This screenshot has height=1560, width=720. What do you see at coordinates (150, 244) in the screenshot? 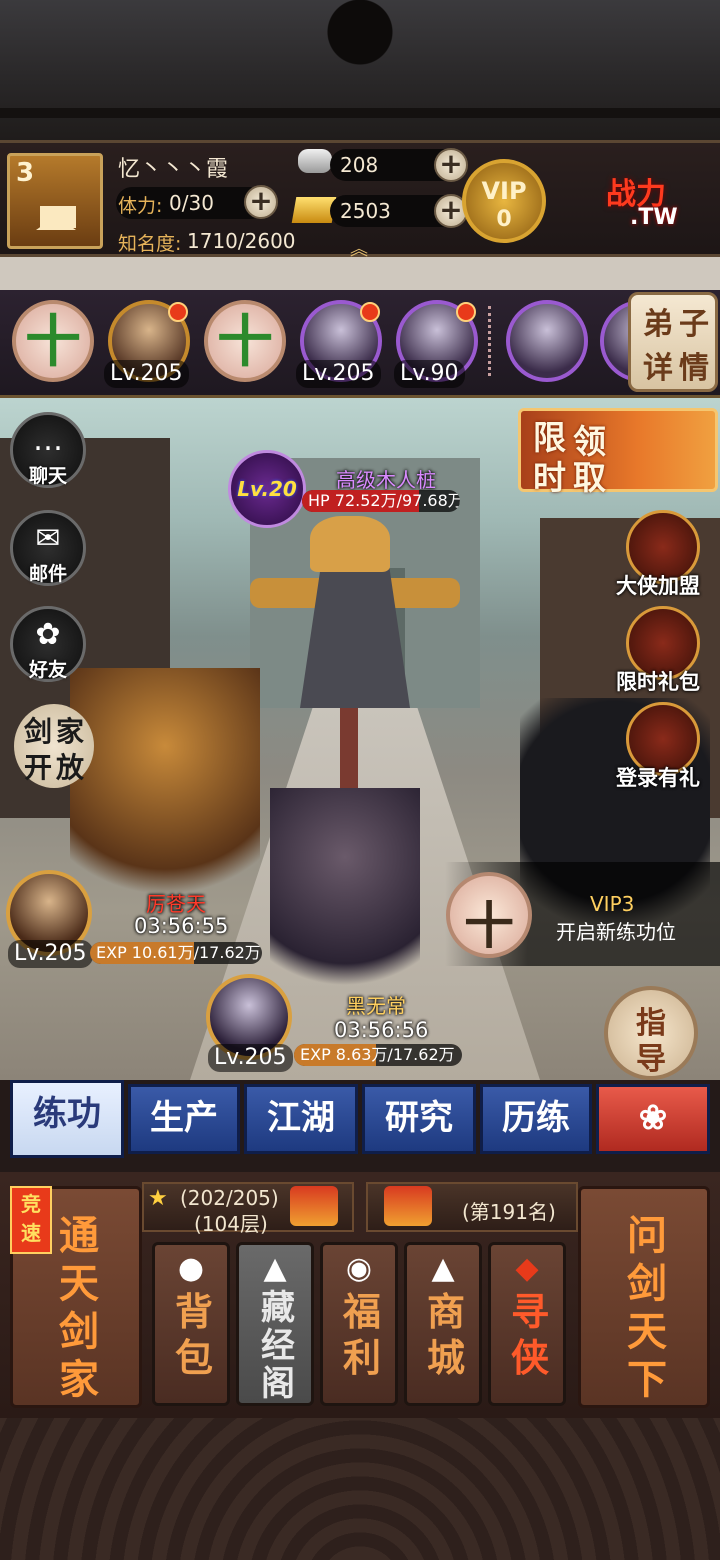
I see `fame-label: 知名度:` at bounding box center [150, 244].